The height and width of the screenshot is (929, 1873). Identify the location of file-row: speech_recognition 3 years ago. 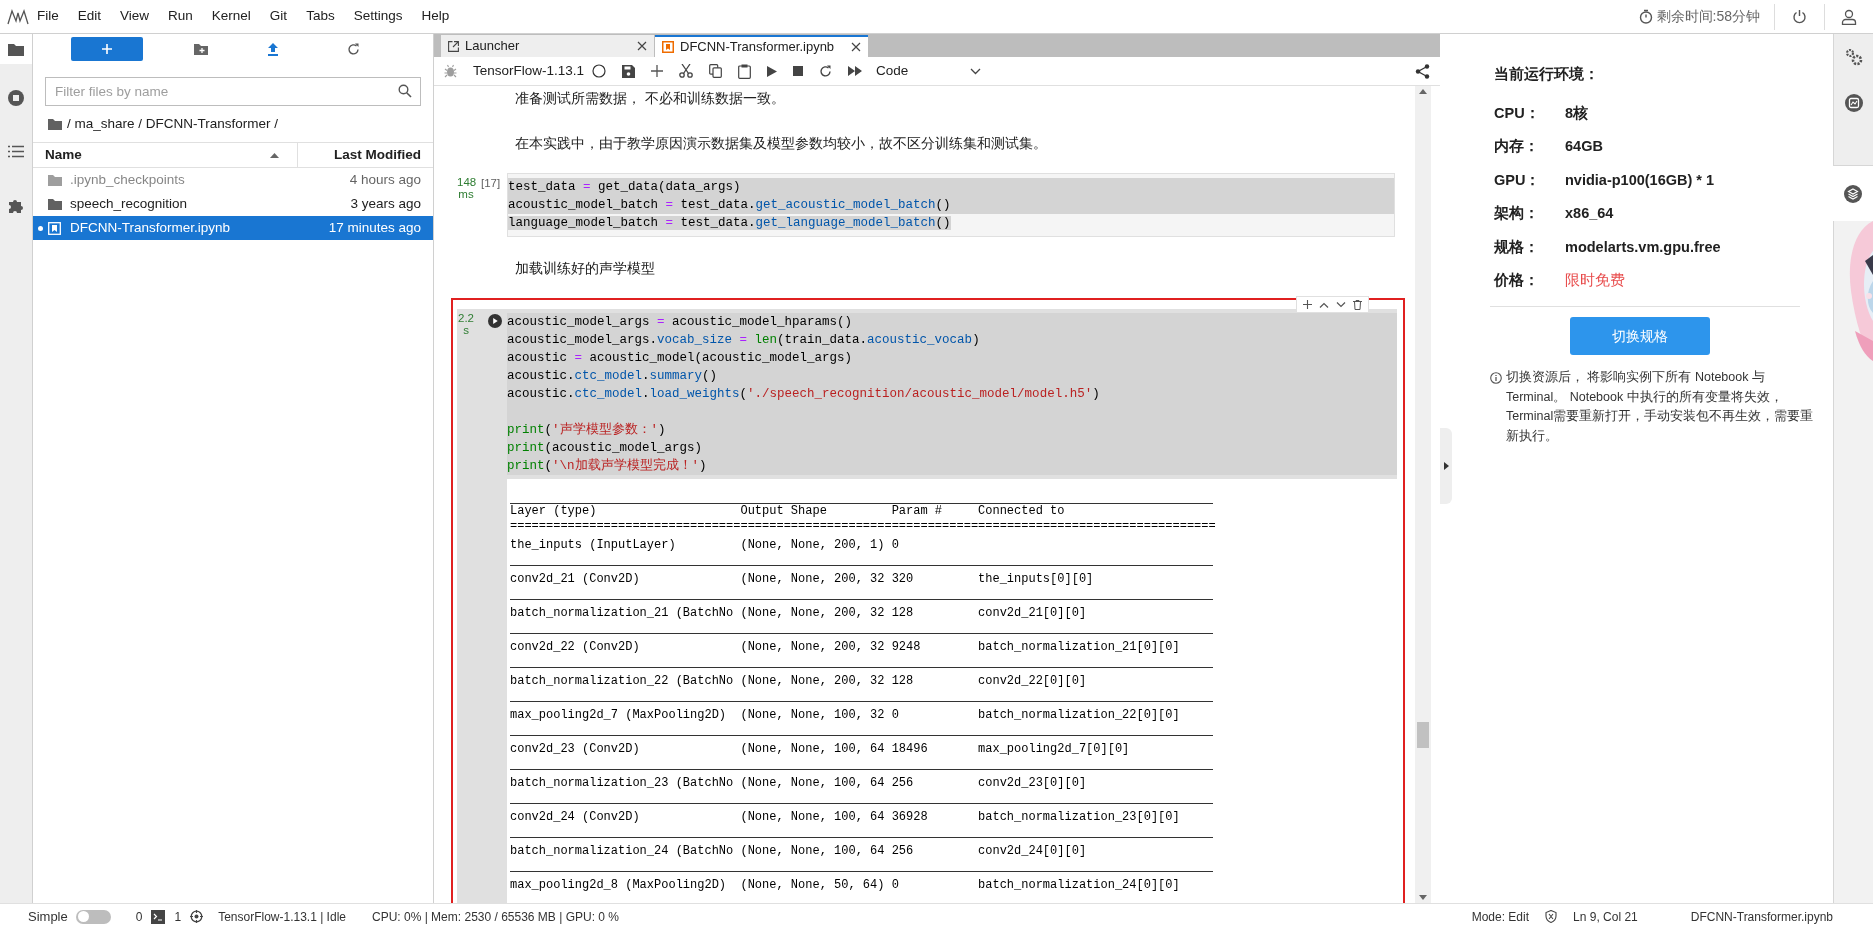
(233, 204).